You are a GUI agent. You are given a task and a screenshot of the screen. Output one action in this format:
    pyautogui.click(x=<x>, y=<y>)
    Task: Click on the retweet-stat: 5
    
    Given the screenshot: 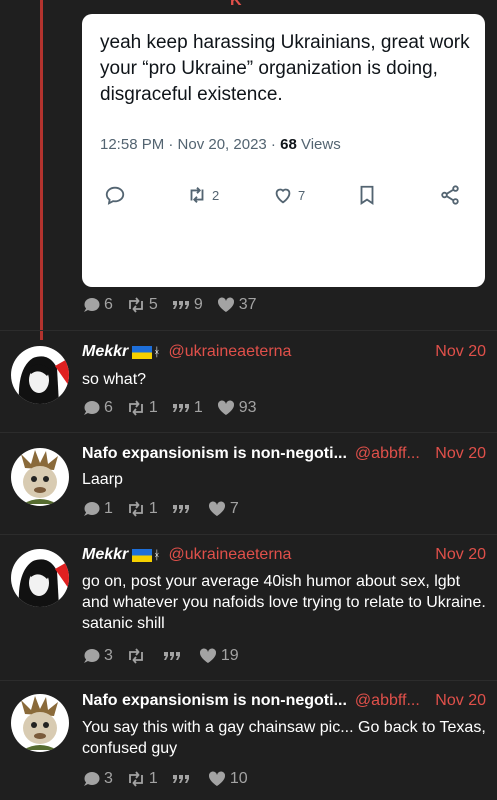 What is the action you would take?
    pyautogui.click(x=142, y=305)
    